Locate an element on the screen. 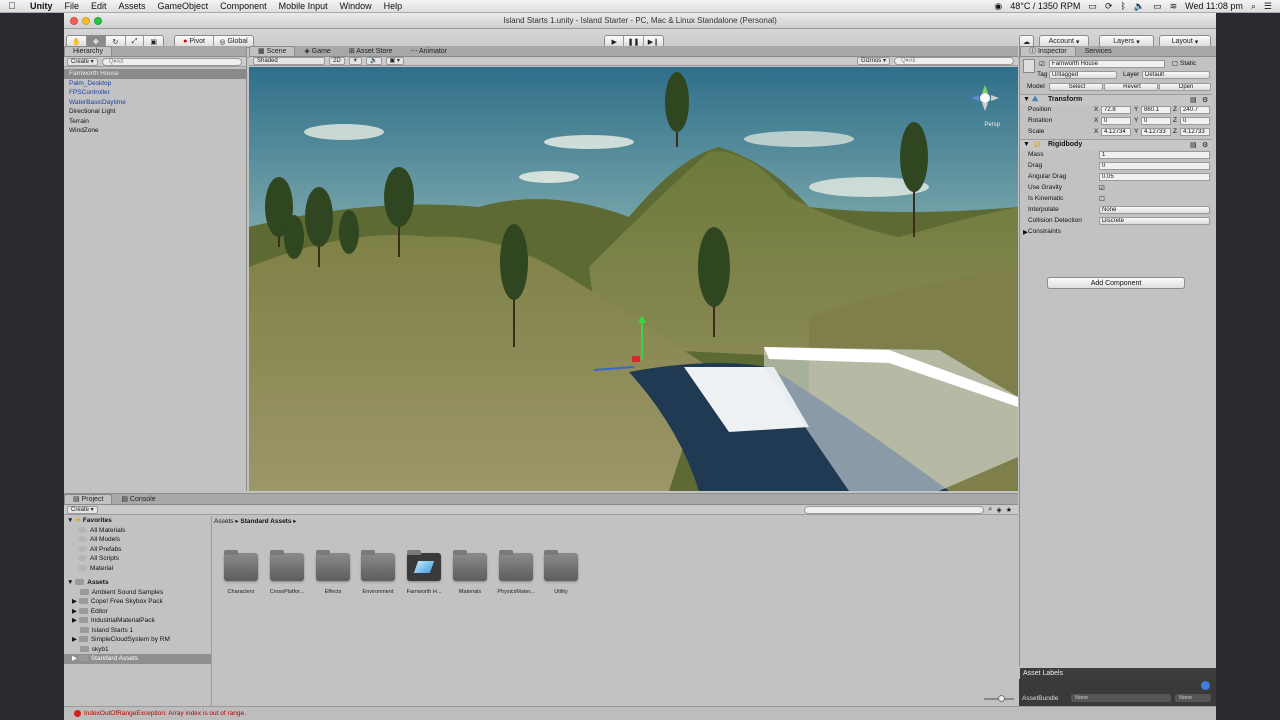 Image resolution: width=1280 pixels, height=720 pixels. display-icon: ▭ is located at coordinates (1092, 6).